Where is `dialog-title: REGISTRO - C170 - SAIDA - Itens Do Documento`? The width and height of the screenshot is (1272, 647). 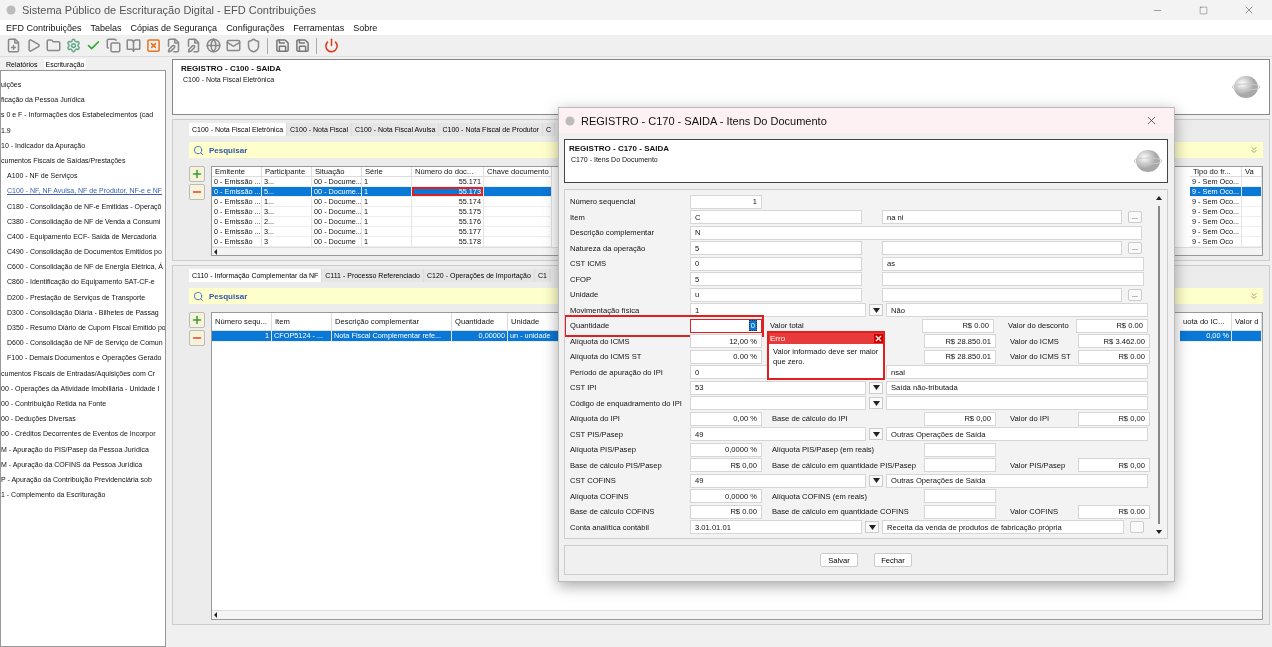 dialog-title: REGISTRO - C170 - SAIDA - Itens Do Documento is located at coordinates (704, 120).